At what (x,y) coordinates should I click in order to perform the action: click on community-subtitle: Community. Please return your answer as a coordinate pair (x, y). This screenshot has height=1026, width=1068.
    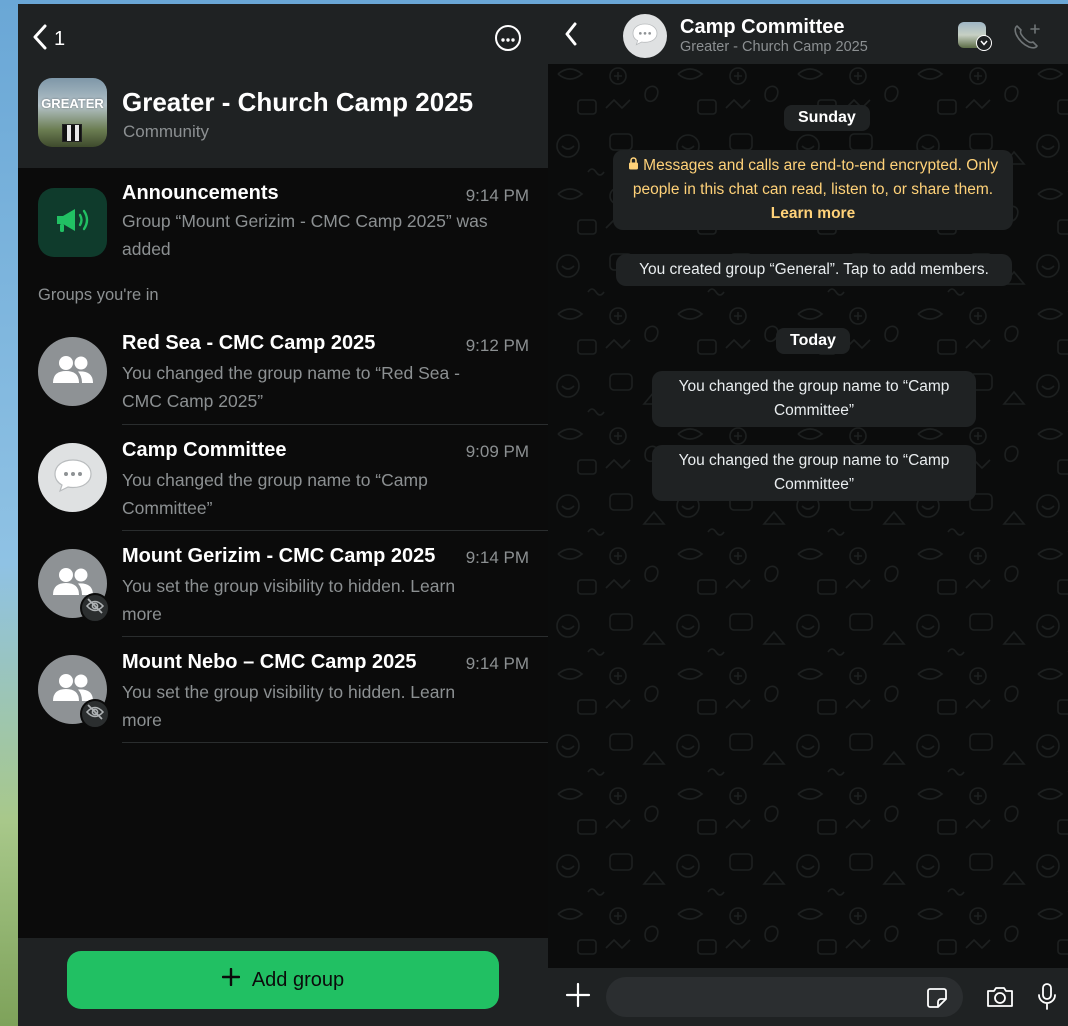
    Looking at the image, I should click on (166, 131).